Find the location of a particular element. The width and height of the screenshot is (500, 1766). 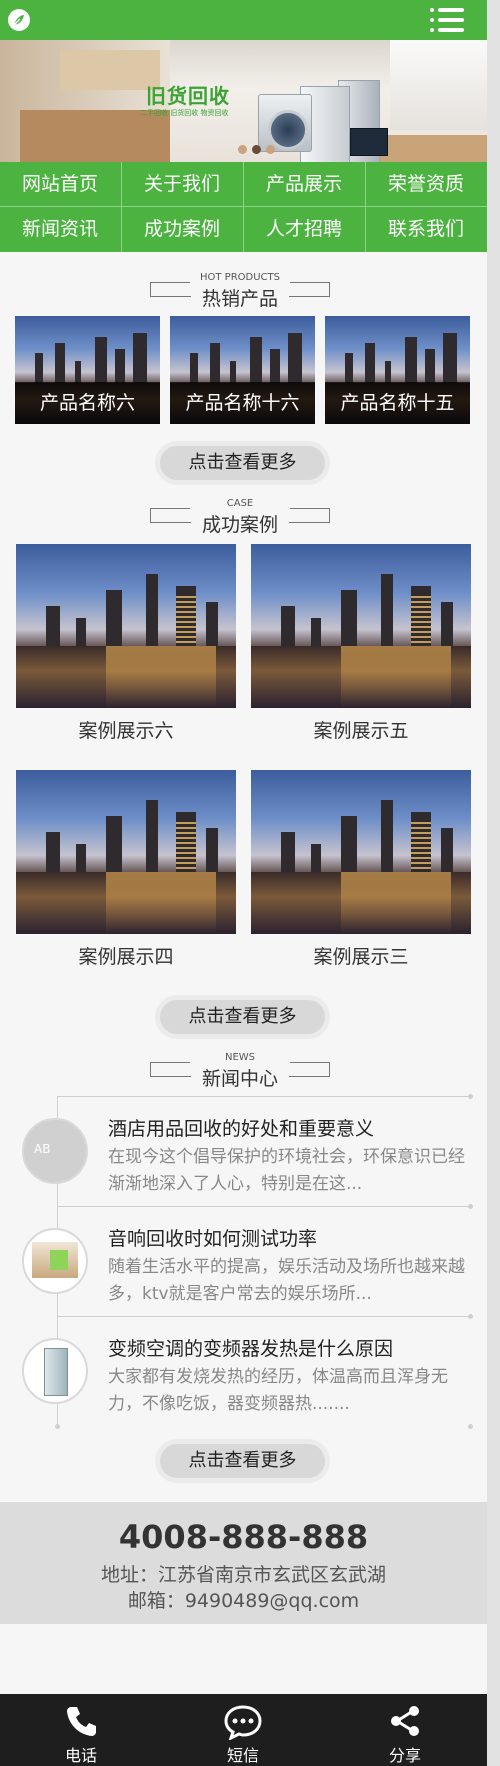

case-caption: 案例展示三 is located at coordinates (361, 955).